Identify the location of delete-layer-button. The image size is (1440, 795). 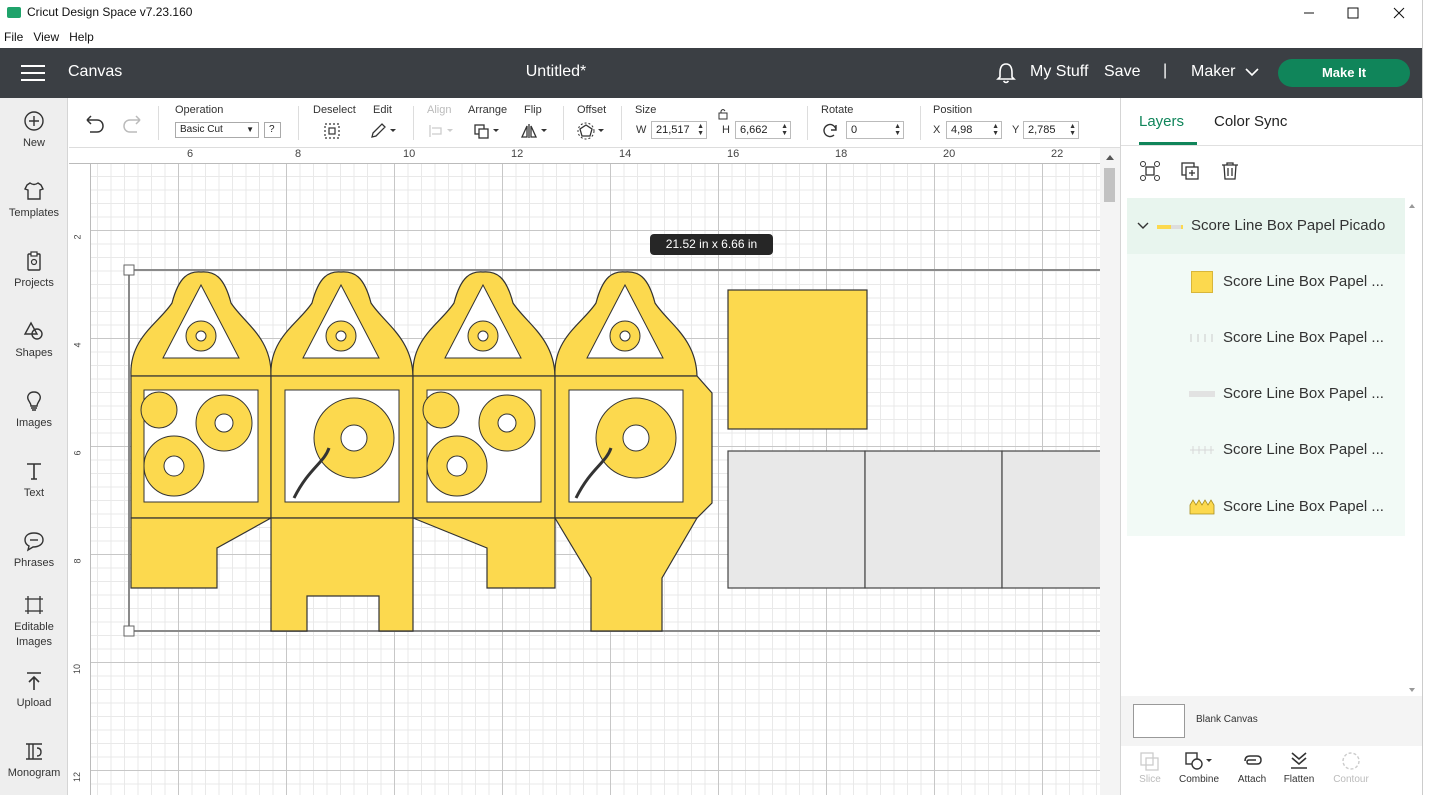
(1230, 171).